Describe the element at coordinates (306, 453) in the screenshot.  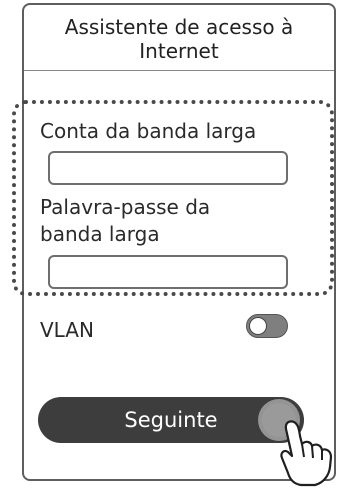
I see `hand-pointer-icon` at that location.